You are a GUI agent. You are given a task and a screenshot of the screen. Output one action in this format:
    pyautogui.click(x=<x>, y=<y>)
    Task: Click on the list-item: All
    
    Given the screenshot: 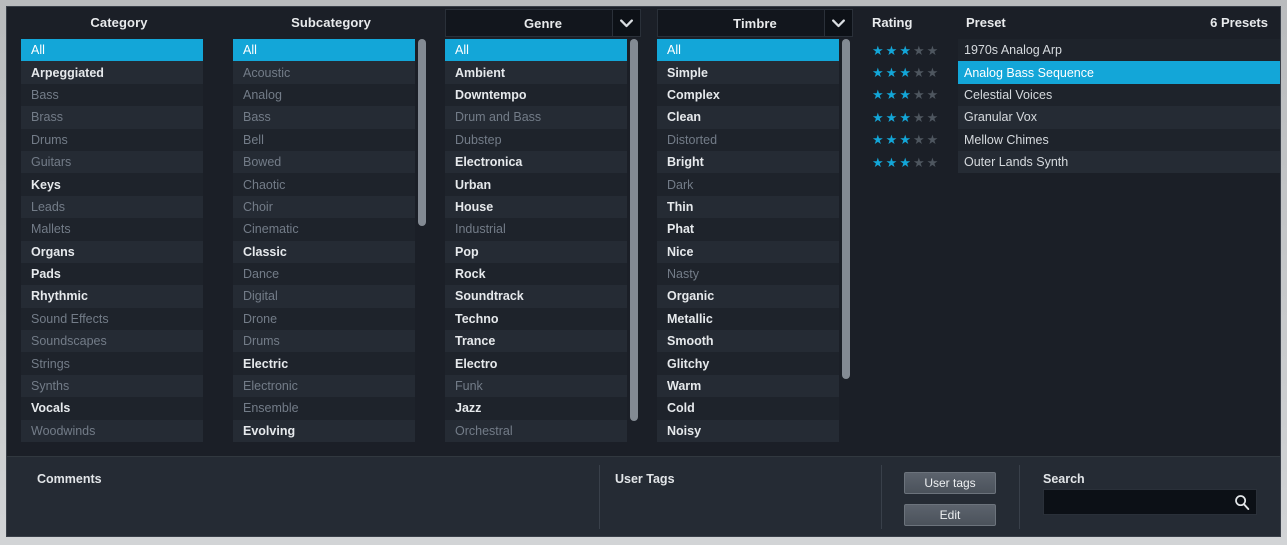 What is the action you would take?
    pyautogui.click(x=112, y=50)
    